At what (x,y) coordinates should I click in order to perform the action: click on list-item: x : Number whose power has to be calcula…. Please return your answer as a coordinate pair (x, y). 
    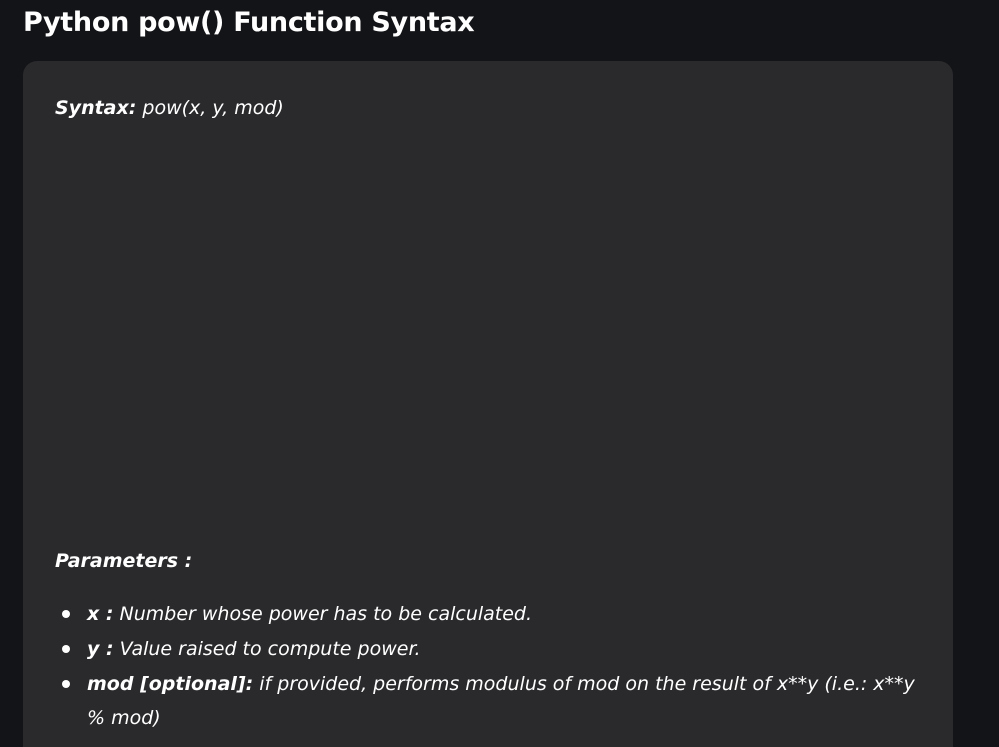
    Looking at the image, I should click on (485, 614).